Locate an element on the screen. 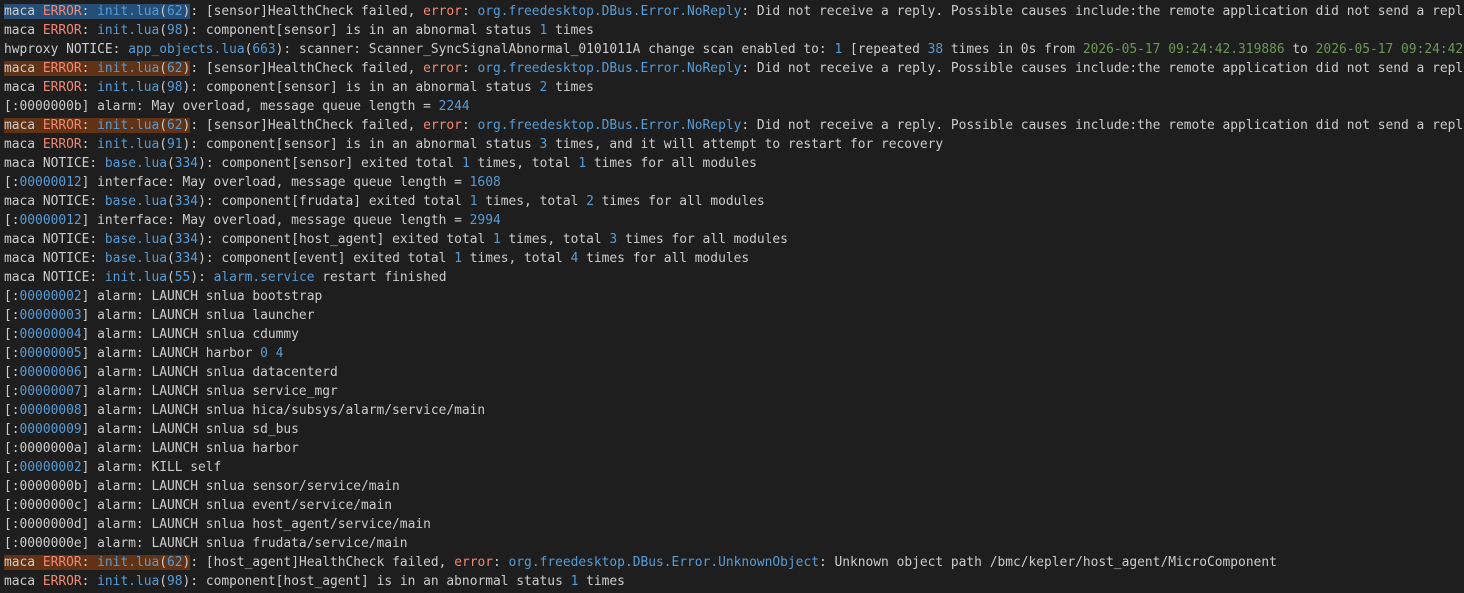 This screenshot has height=593, width=1464. source-file-link: app_objects.lua is located at coordinates (186, 49).